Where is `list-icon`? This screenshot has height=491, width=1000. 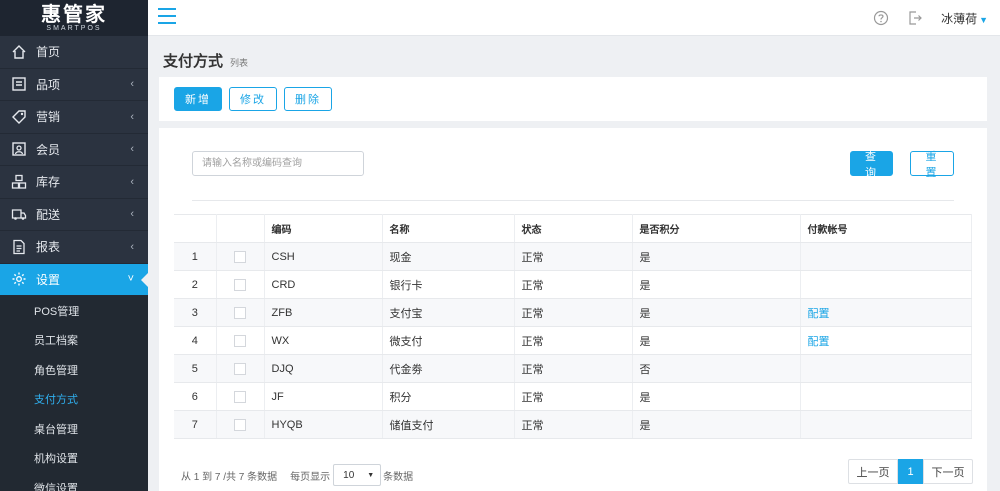 list-icon is located at coordinates (19, 84).